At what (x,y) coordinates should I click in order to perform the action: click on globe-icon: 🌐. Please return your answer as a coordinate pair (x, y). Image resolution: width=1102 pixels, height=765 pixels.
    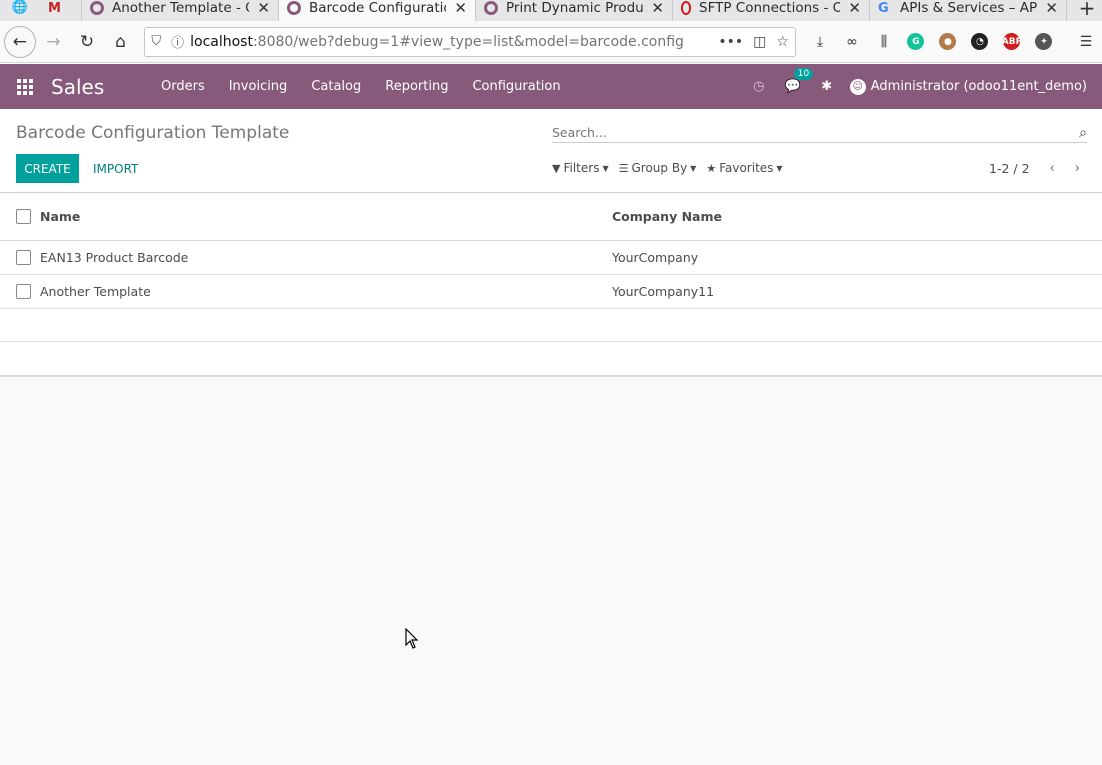
    Looking at the image, I should click on (20, 10).